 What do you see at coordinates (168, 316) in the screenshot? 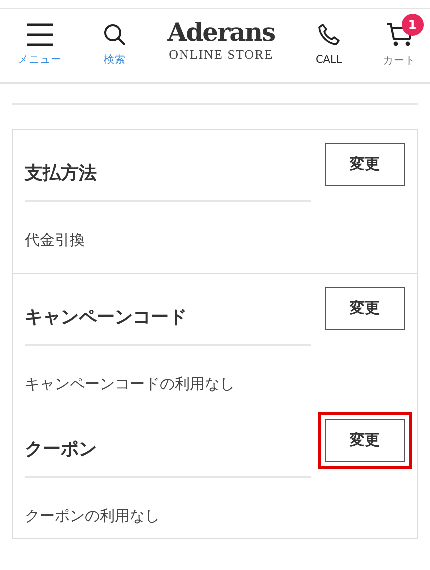
I see `section-heading: キャンペーンコード` at bounding box center [168, 316].